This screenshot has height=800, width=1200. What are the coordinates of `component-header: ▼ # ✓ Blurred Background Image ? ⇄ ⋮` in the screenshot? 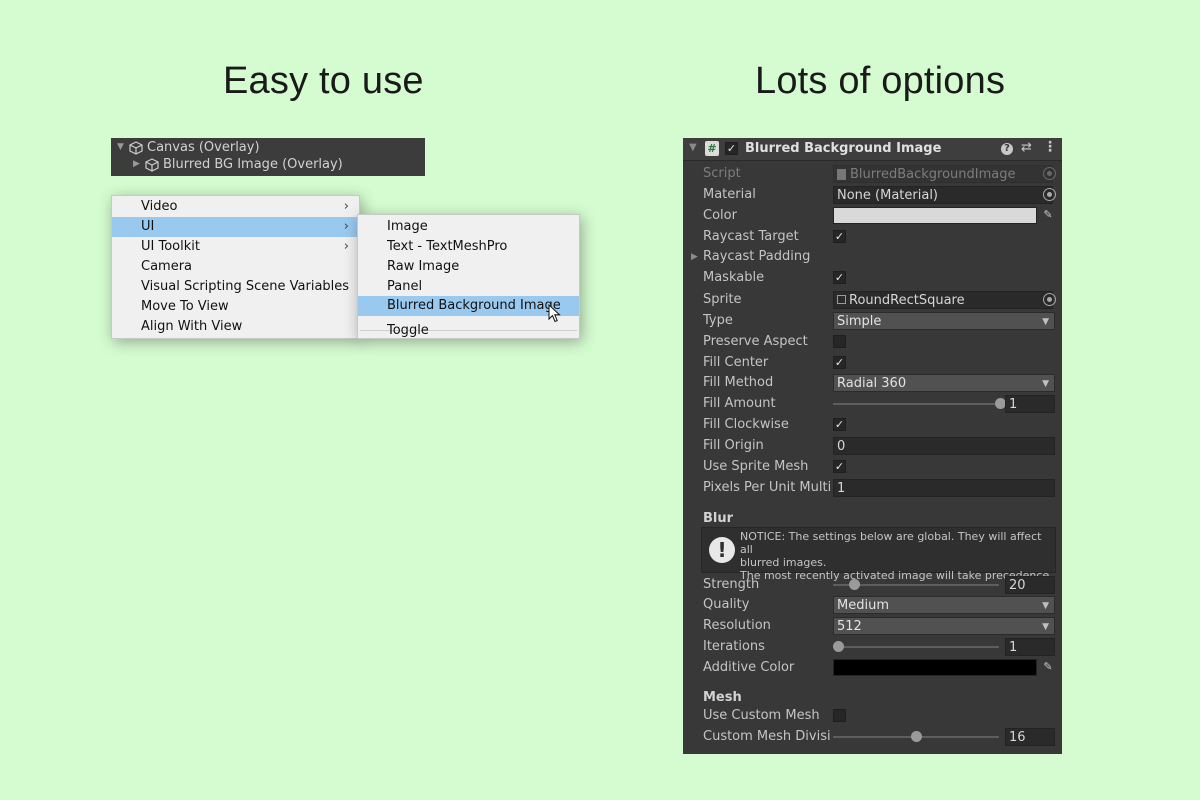 It's located at (872, 149).